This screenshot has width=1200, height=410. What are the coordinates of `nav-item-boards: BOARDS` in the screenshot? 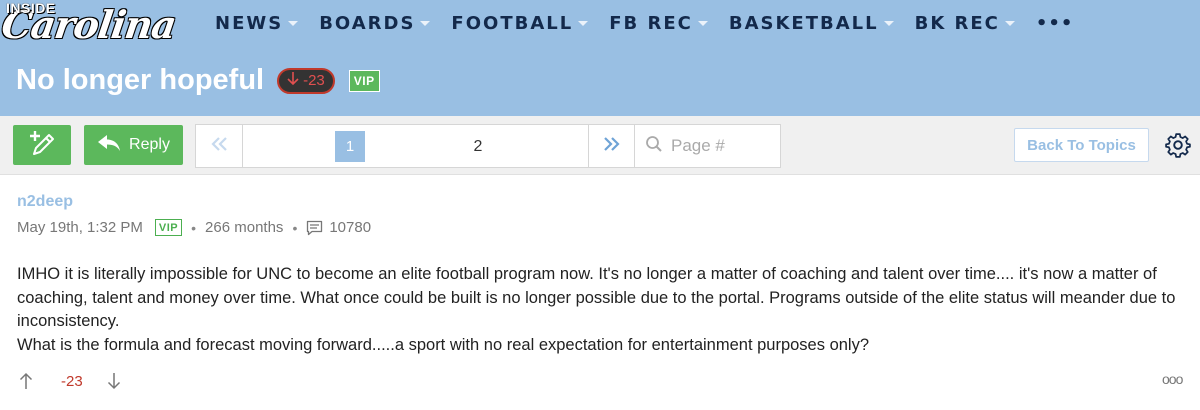 It's located at (375, 23).